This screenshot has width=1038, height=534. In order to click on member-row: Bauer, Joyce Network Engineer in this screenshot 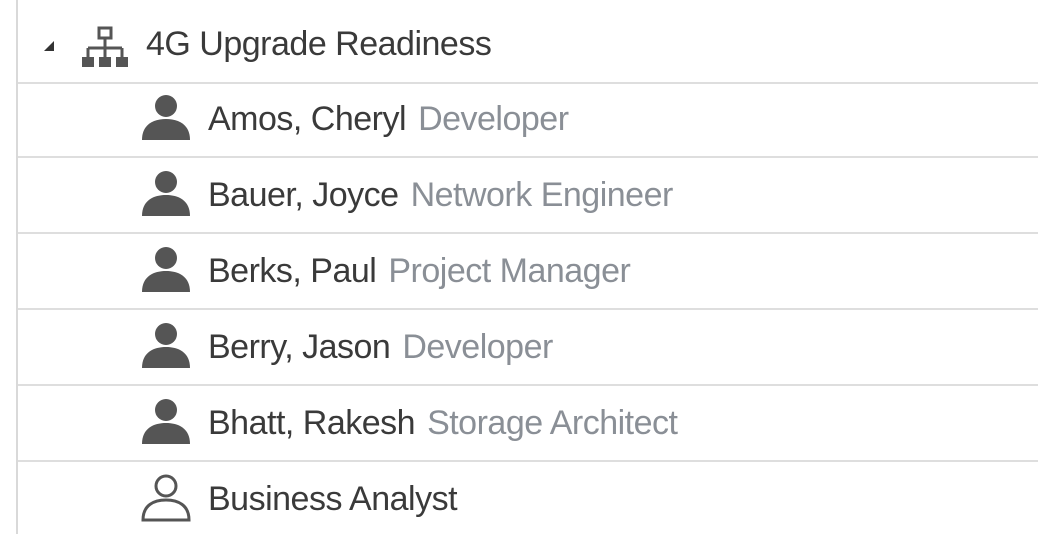, I will do `click(528, 196)`.